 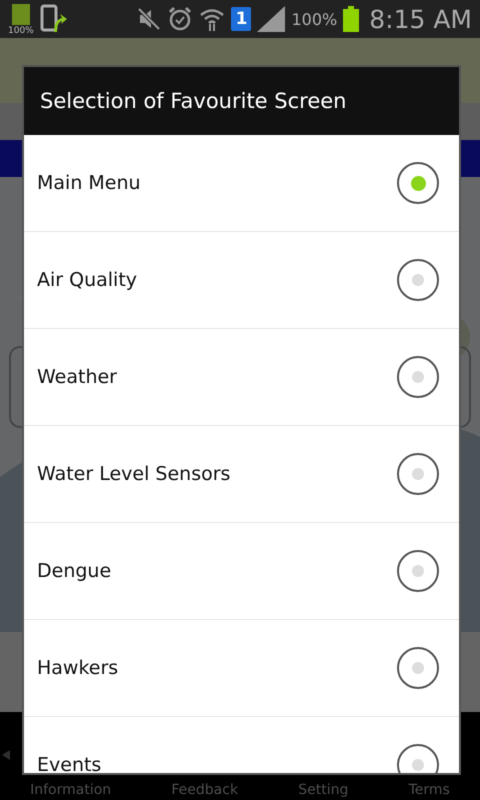 I want to click on option-row: Hawkers, so click(x=241, y=668).